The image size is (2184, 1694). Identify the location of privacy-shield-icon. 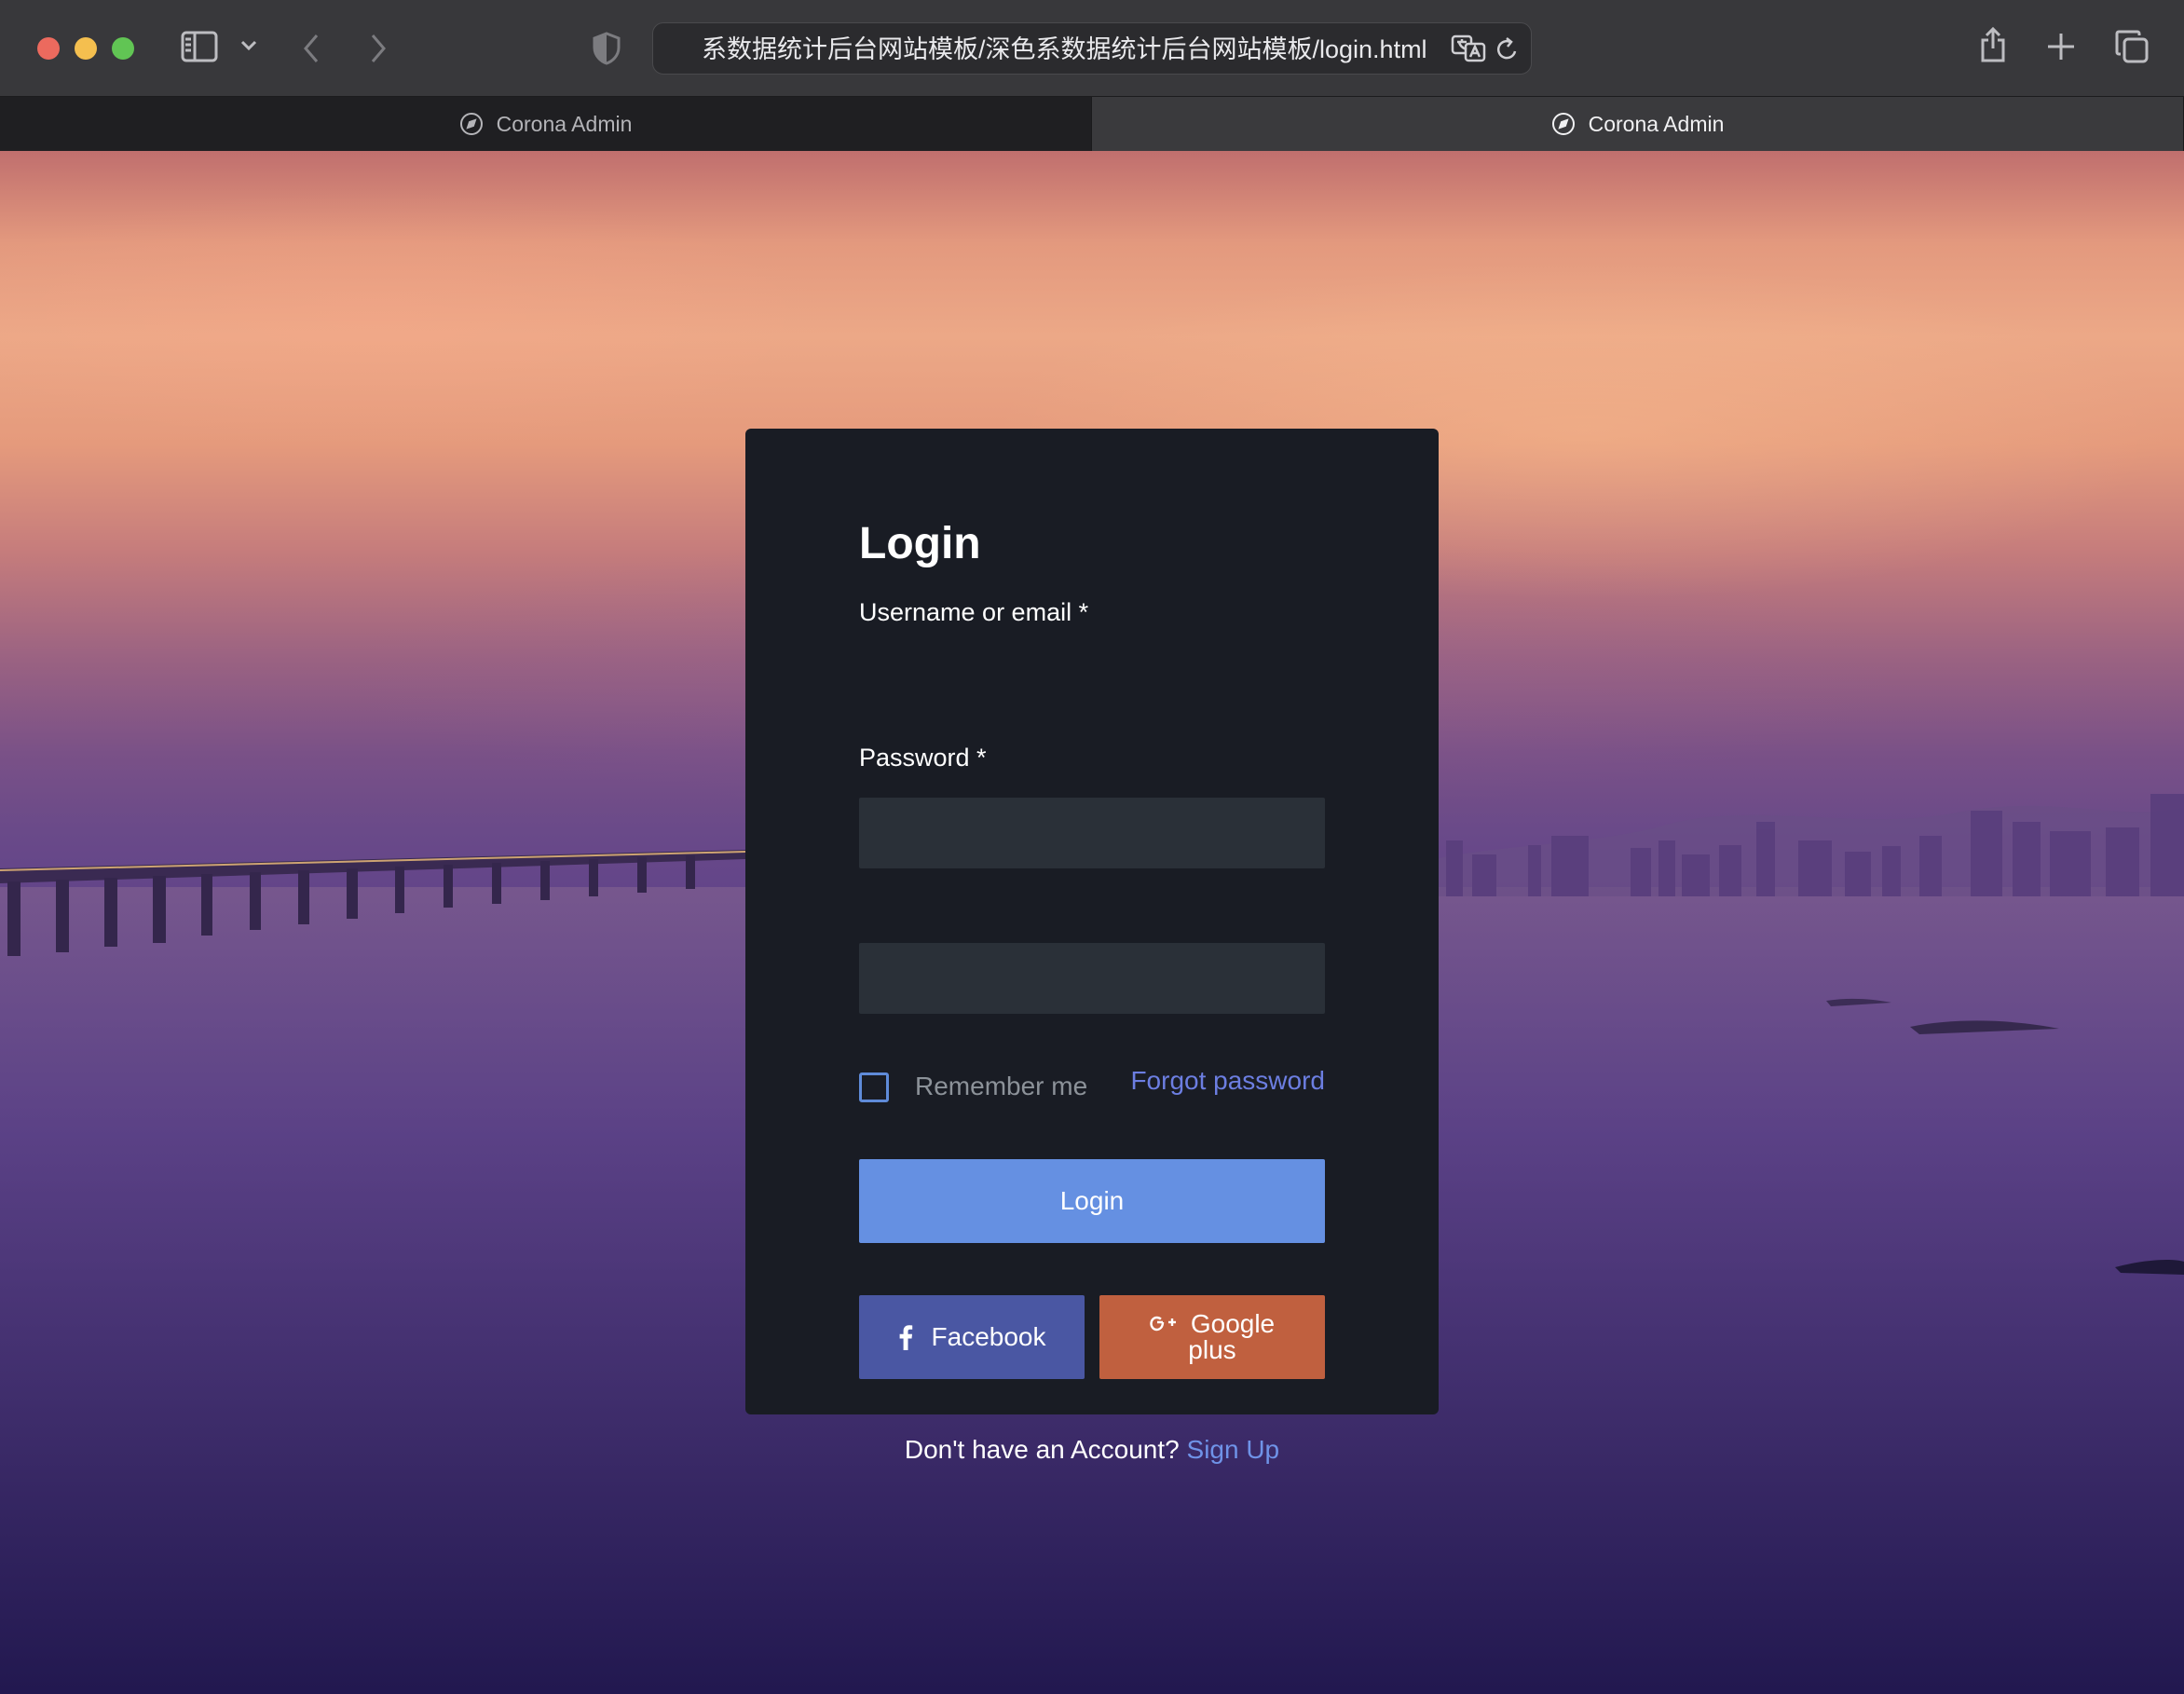
(607, 49).